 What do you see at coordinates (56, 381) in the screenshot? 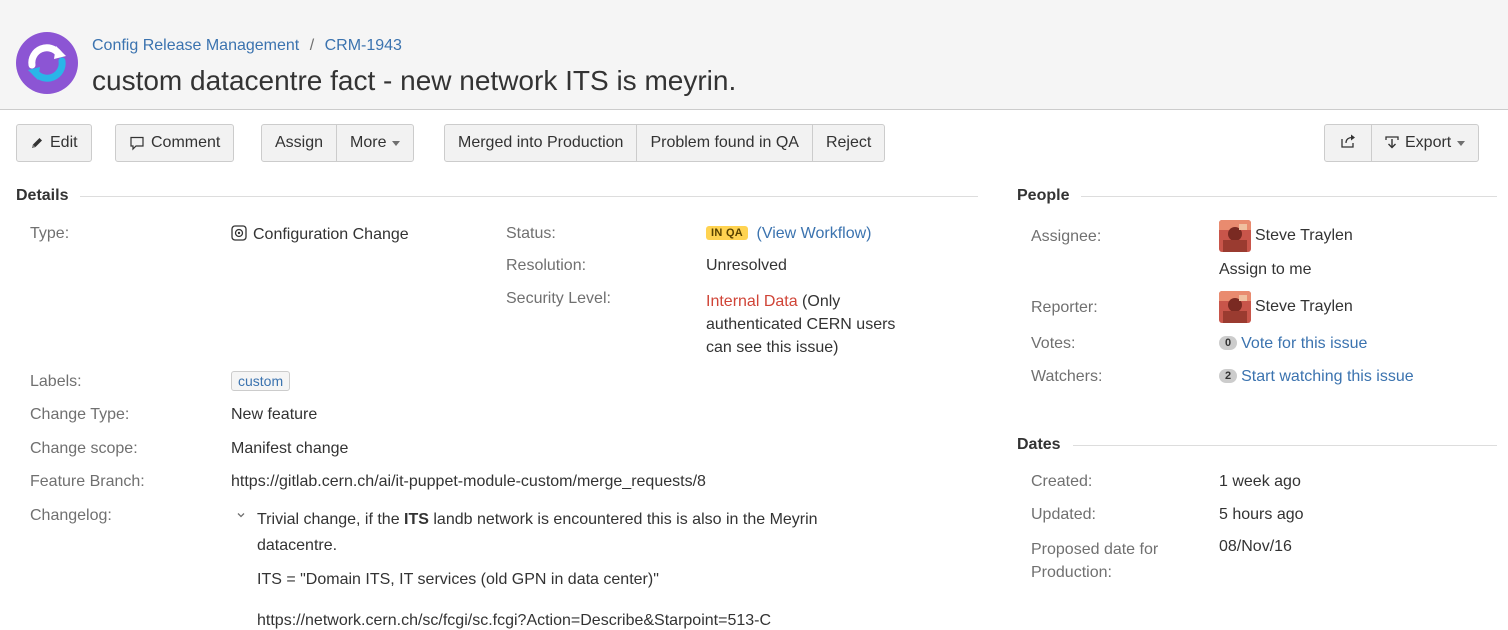
I see `labels-label: Labels:` at bounding box center [56, 381].